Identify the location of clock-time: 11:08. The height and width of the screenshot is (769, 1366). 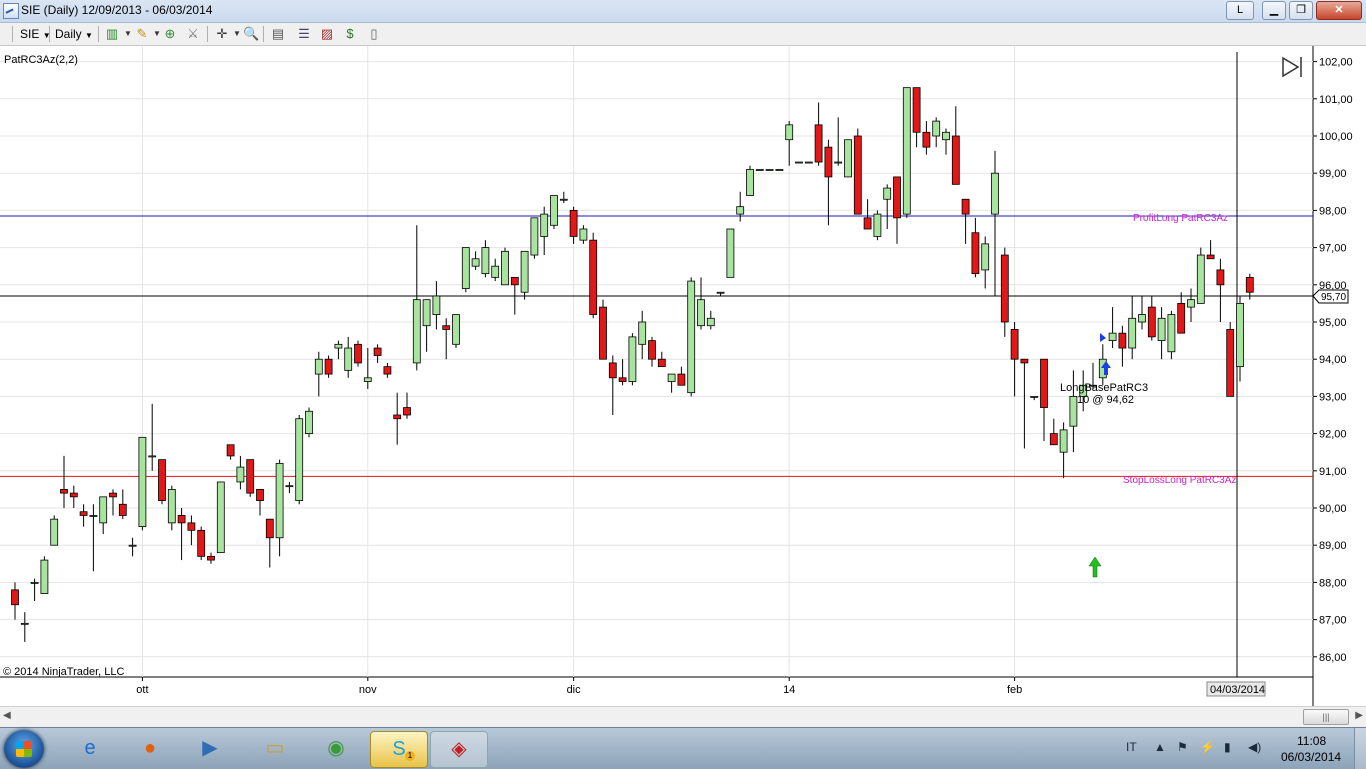
(1311, 741).